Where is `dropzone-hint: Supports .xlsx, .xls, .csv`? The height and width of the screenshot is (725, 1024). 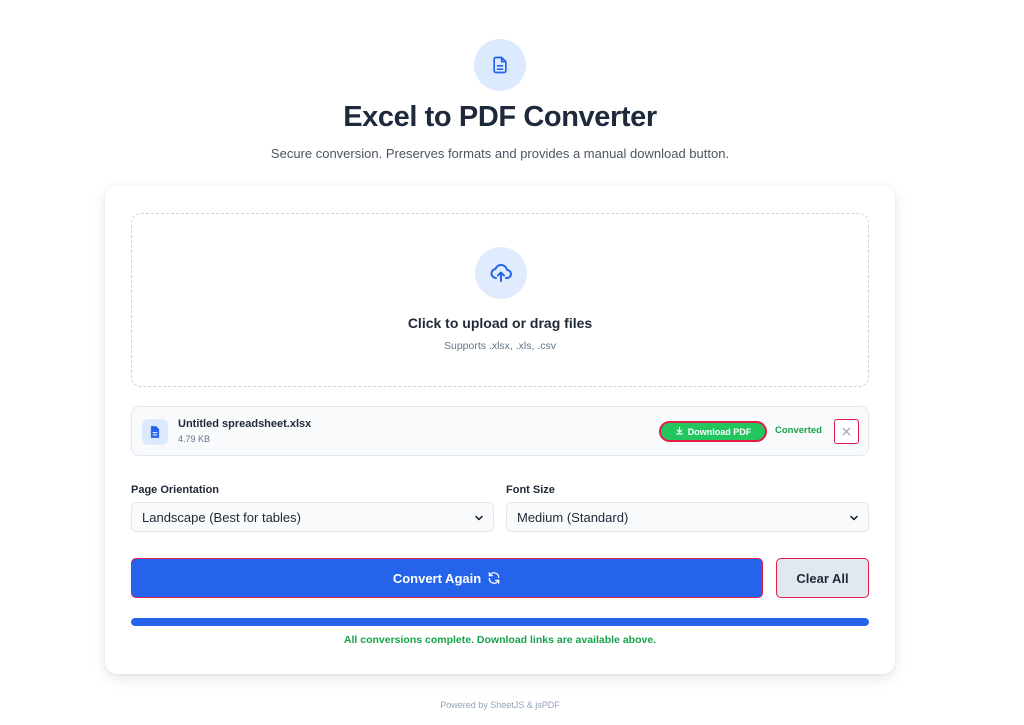
dropzone-hint: Supports .xlsx, .xls, .csv is located at coordinates (500, 346).